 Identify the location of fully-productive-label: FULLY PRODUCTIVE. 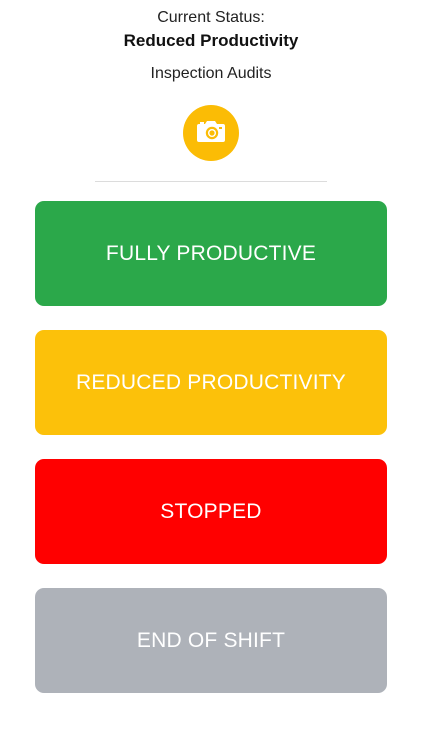
(211, 253).